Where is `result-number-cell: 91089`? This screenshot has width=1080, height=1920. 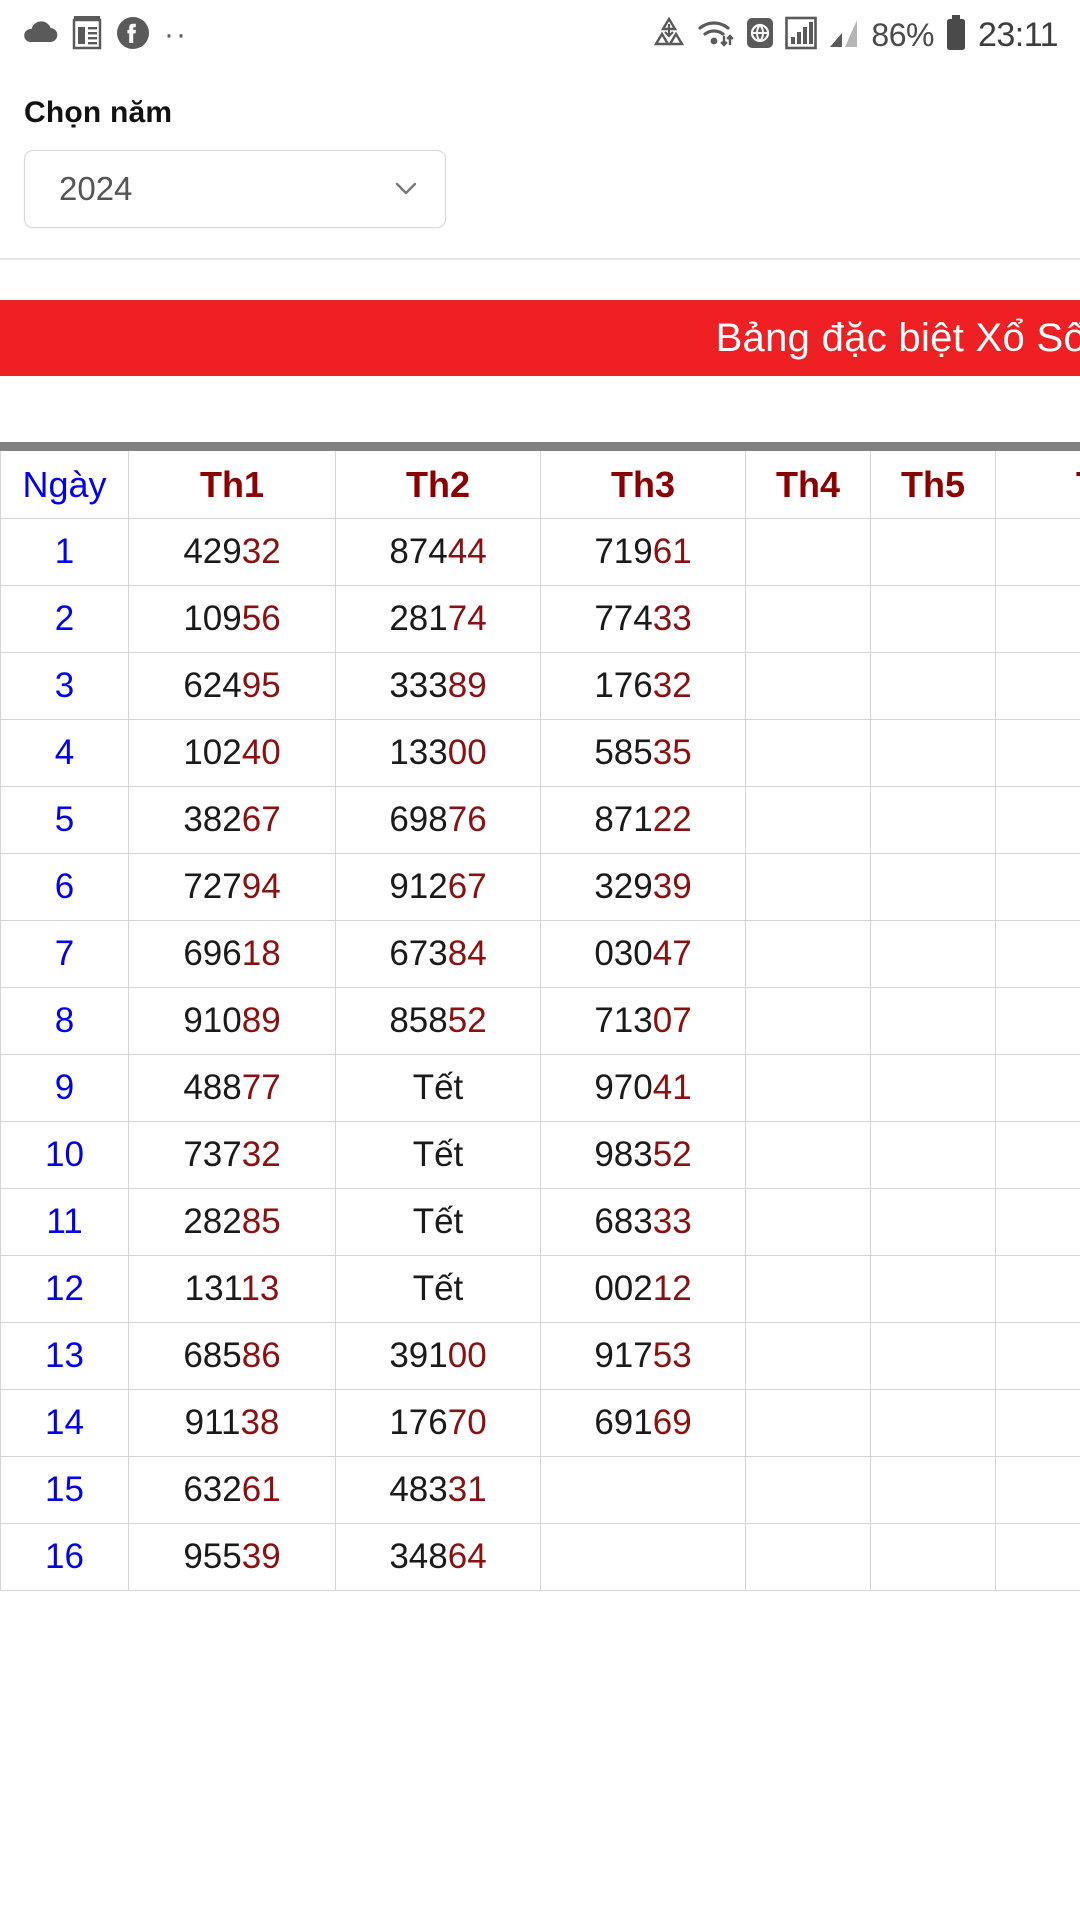 result-number-cell: 91089 is located at coordinates (232, 1021).